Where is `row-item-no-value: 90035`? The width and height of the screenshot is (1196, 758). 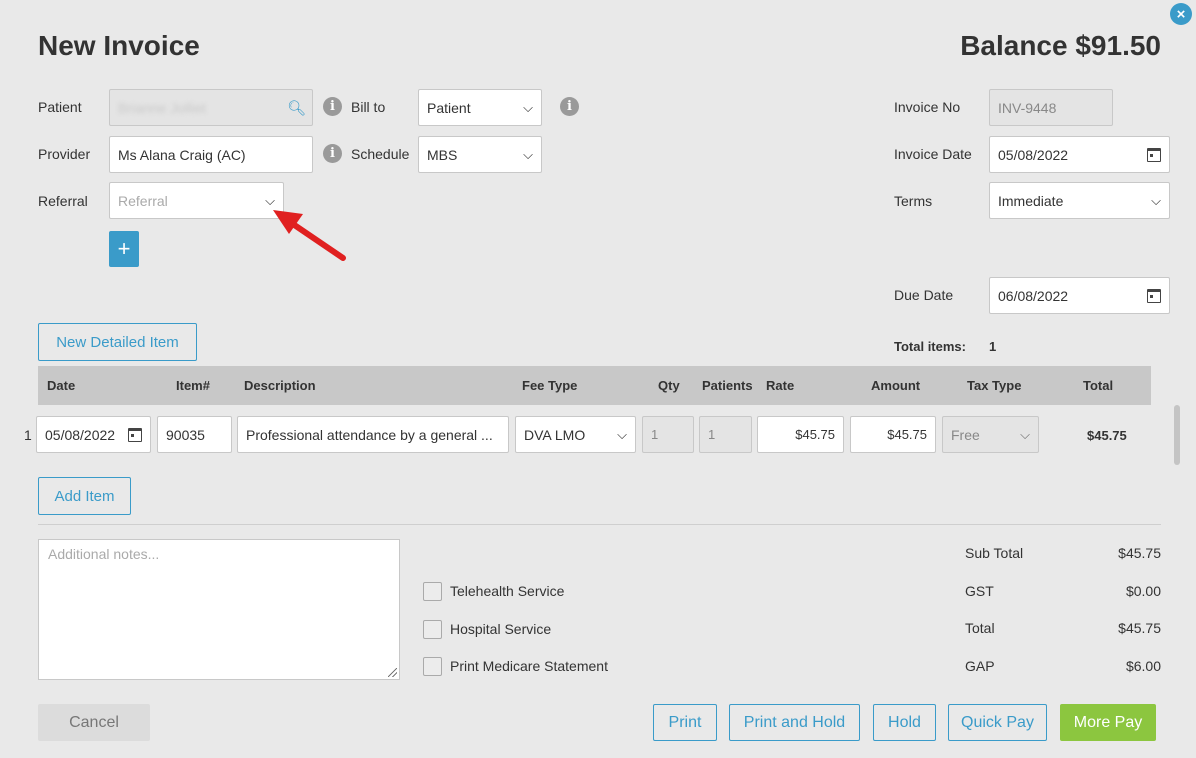 row-item-no-value: 90035 is located at coordinates (185, 434).